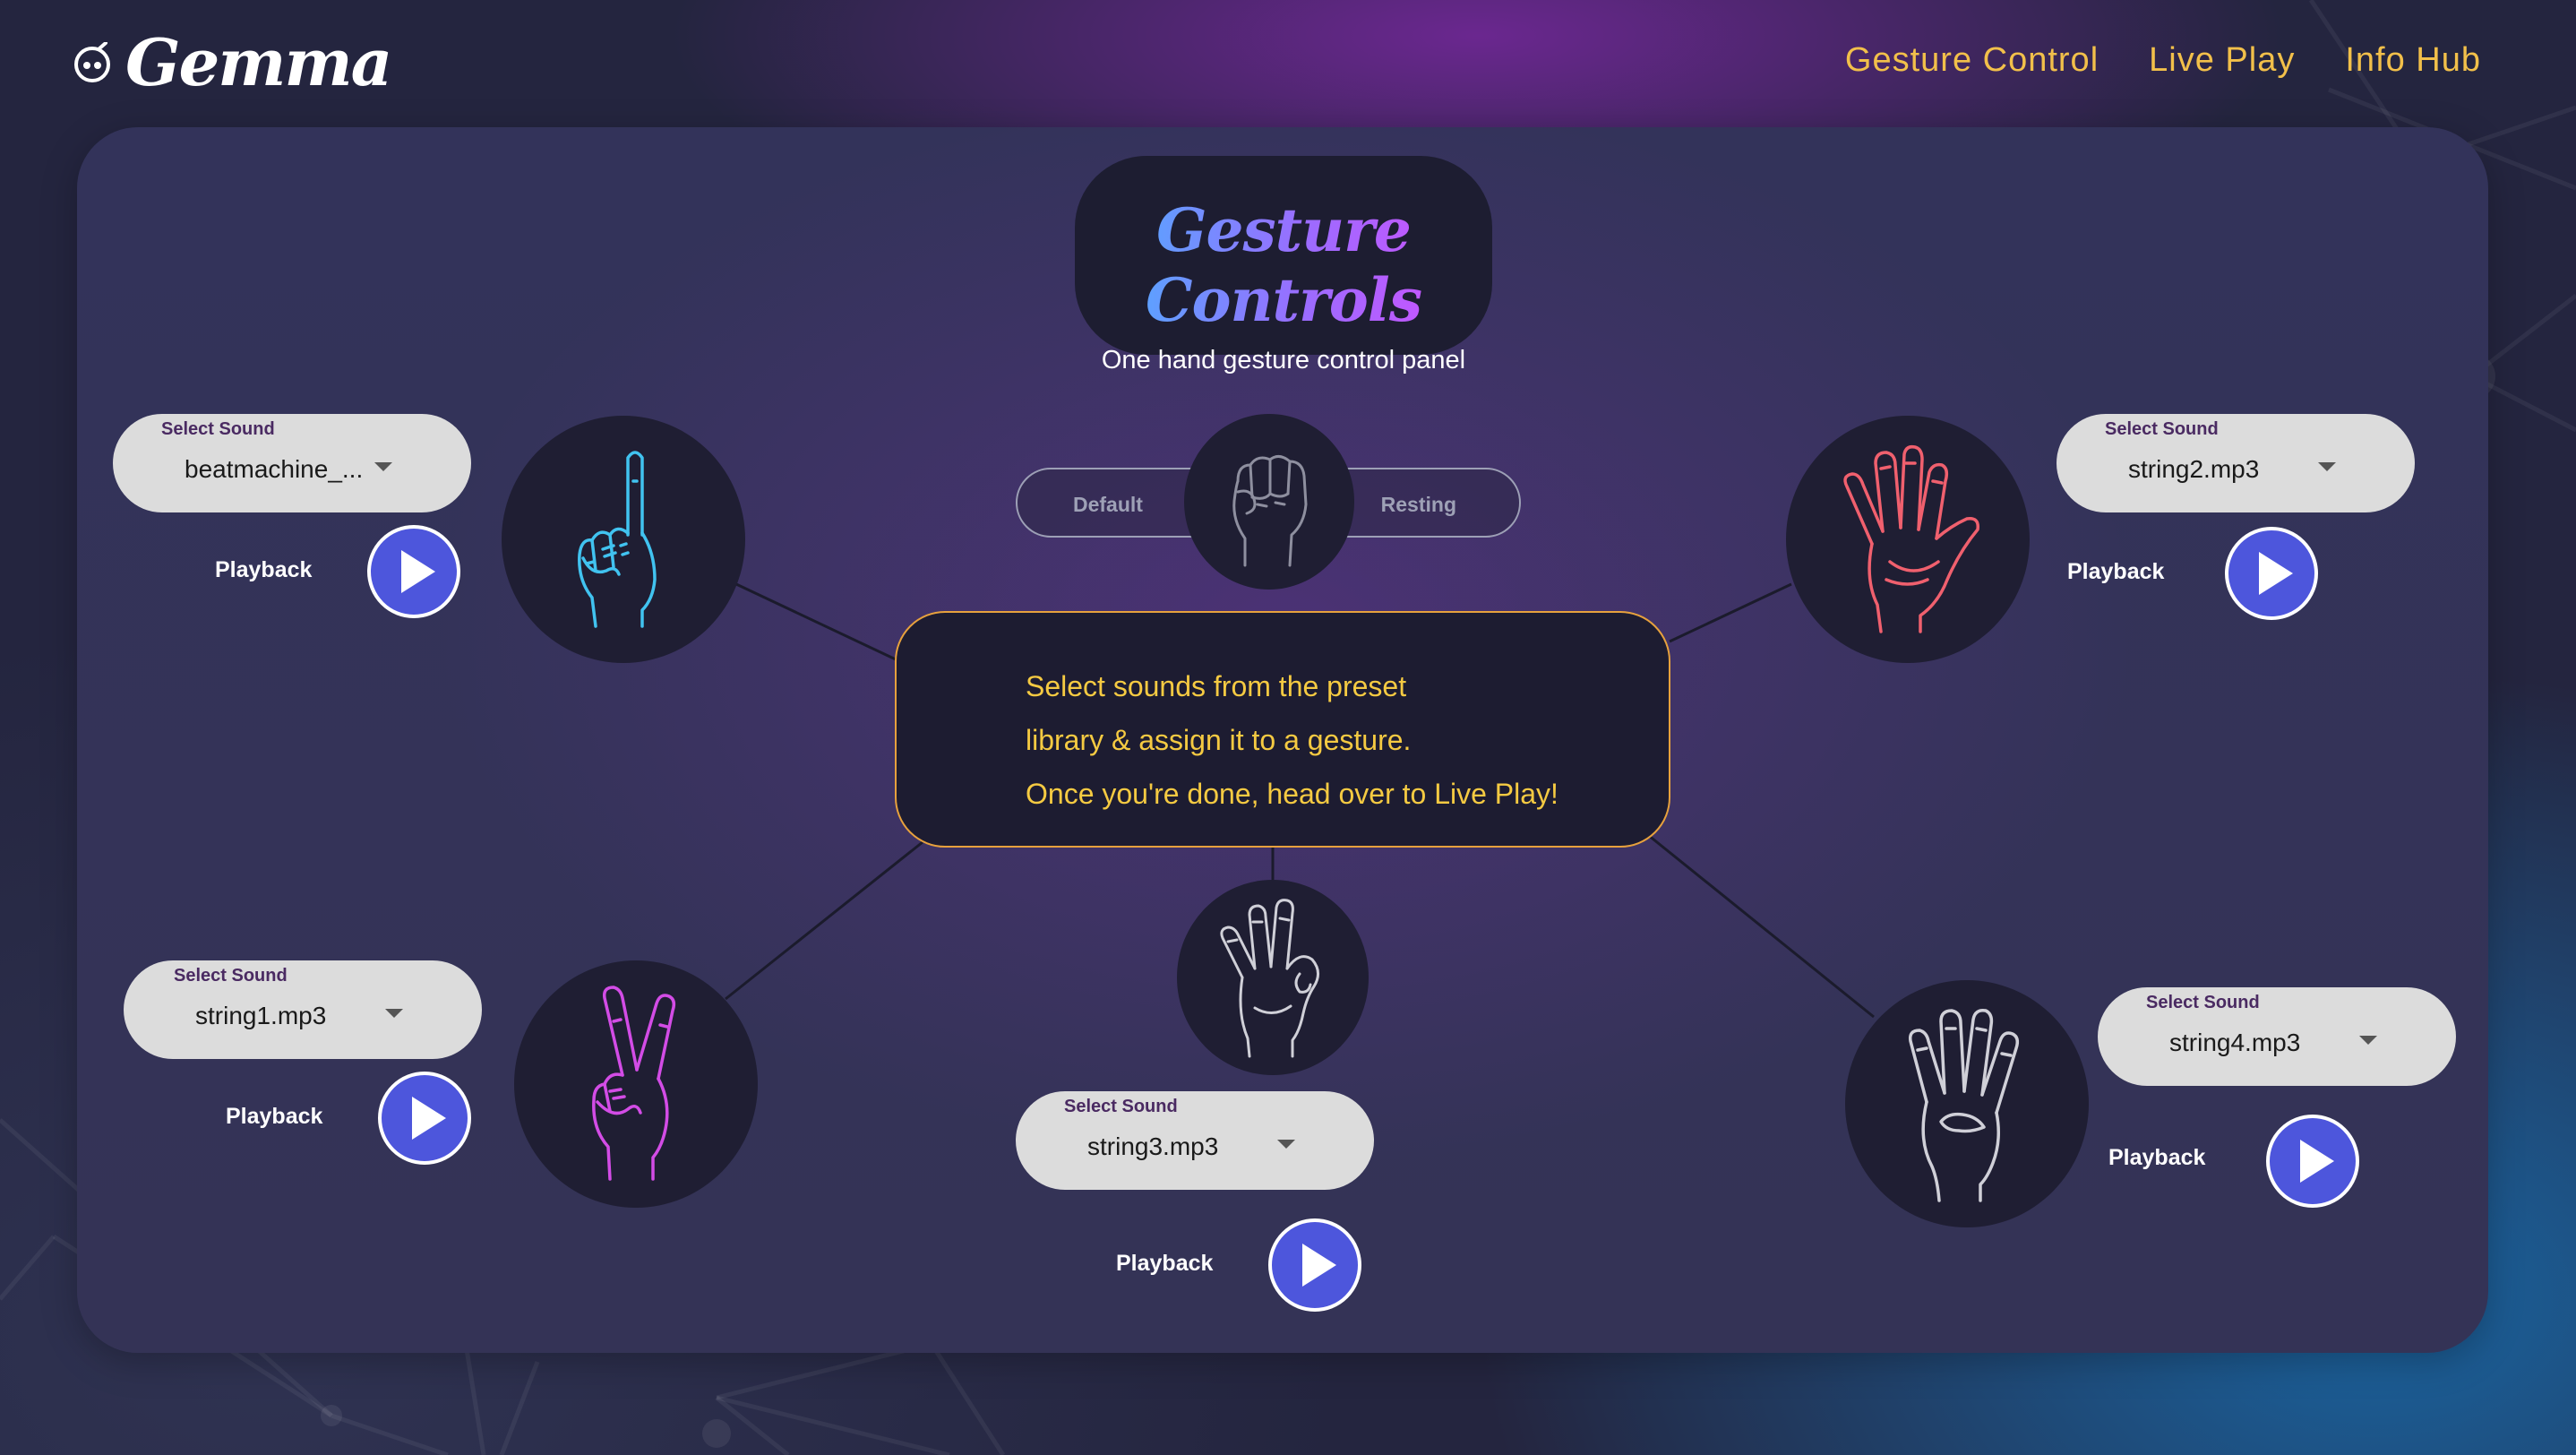  Describe the element at coordinates (2194, 469) in the screenshot. I see `select-value: string2.mp3` at that location.